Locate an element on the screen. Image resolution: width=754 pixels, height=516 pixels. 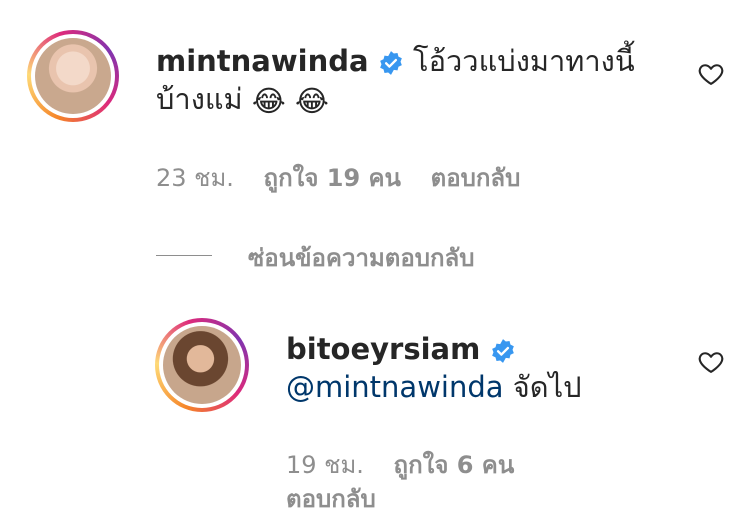
comment-time: 19 ชม. is located at coordinates (325, 465).